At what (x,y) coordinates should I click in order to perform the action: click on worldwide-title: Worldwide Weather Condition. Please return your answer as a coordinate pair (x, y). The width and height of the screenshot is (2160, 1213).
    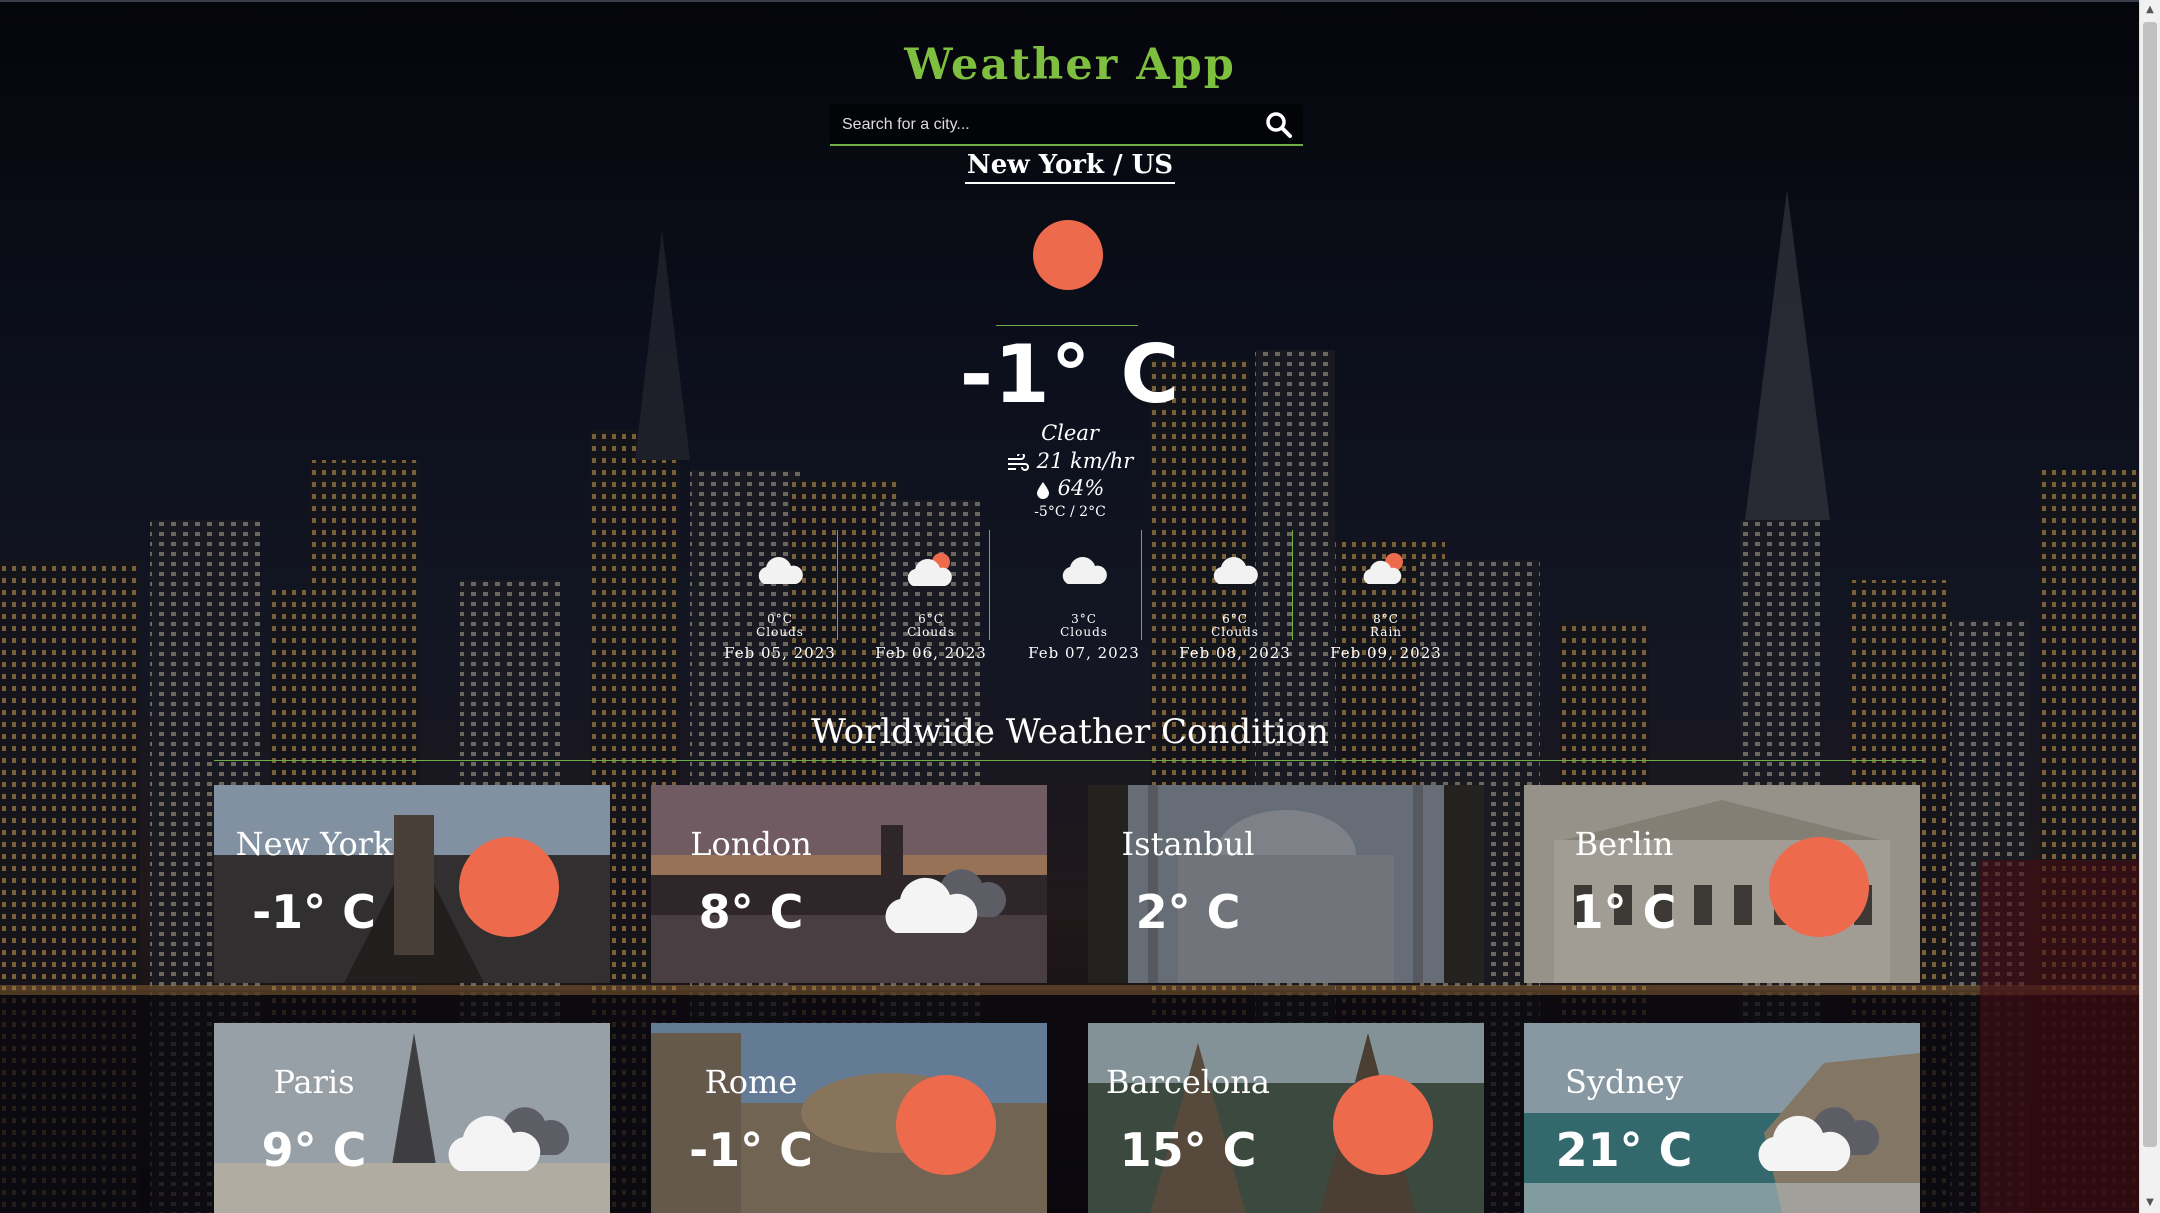
    Looking at the image, I should click on (1070, 732).